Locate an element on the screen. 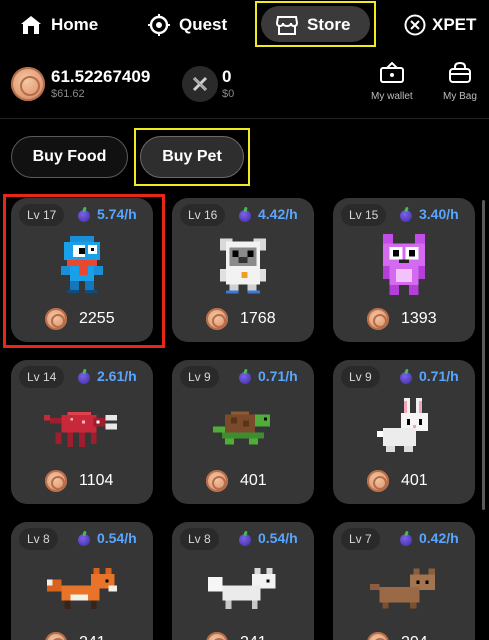  top-nav: Home Quest Store XPET is located at coordinates (244, 25).